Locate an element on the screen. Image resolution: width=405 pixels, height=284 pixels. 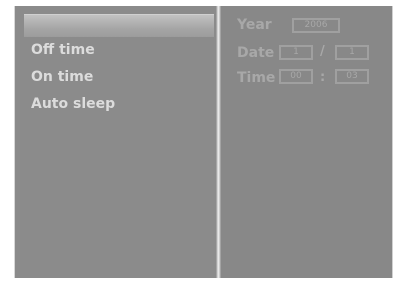
year-label: Year is located at coordinates (254, 25).